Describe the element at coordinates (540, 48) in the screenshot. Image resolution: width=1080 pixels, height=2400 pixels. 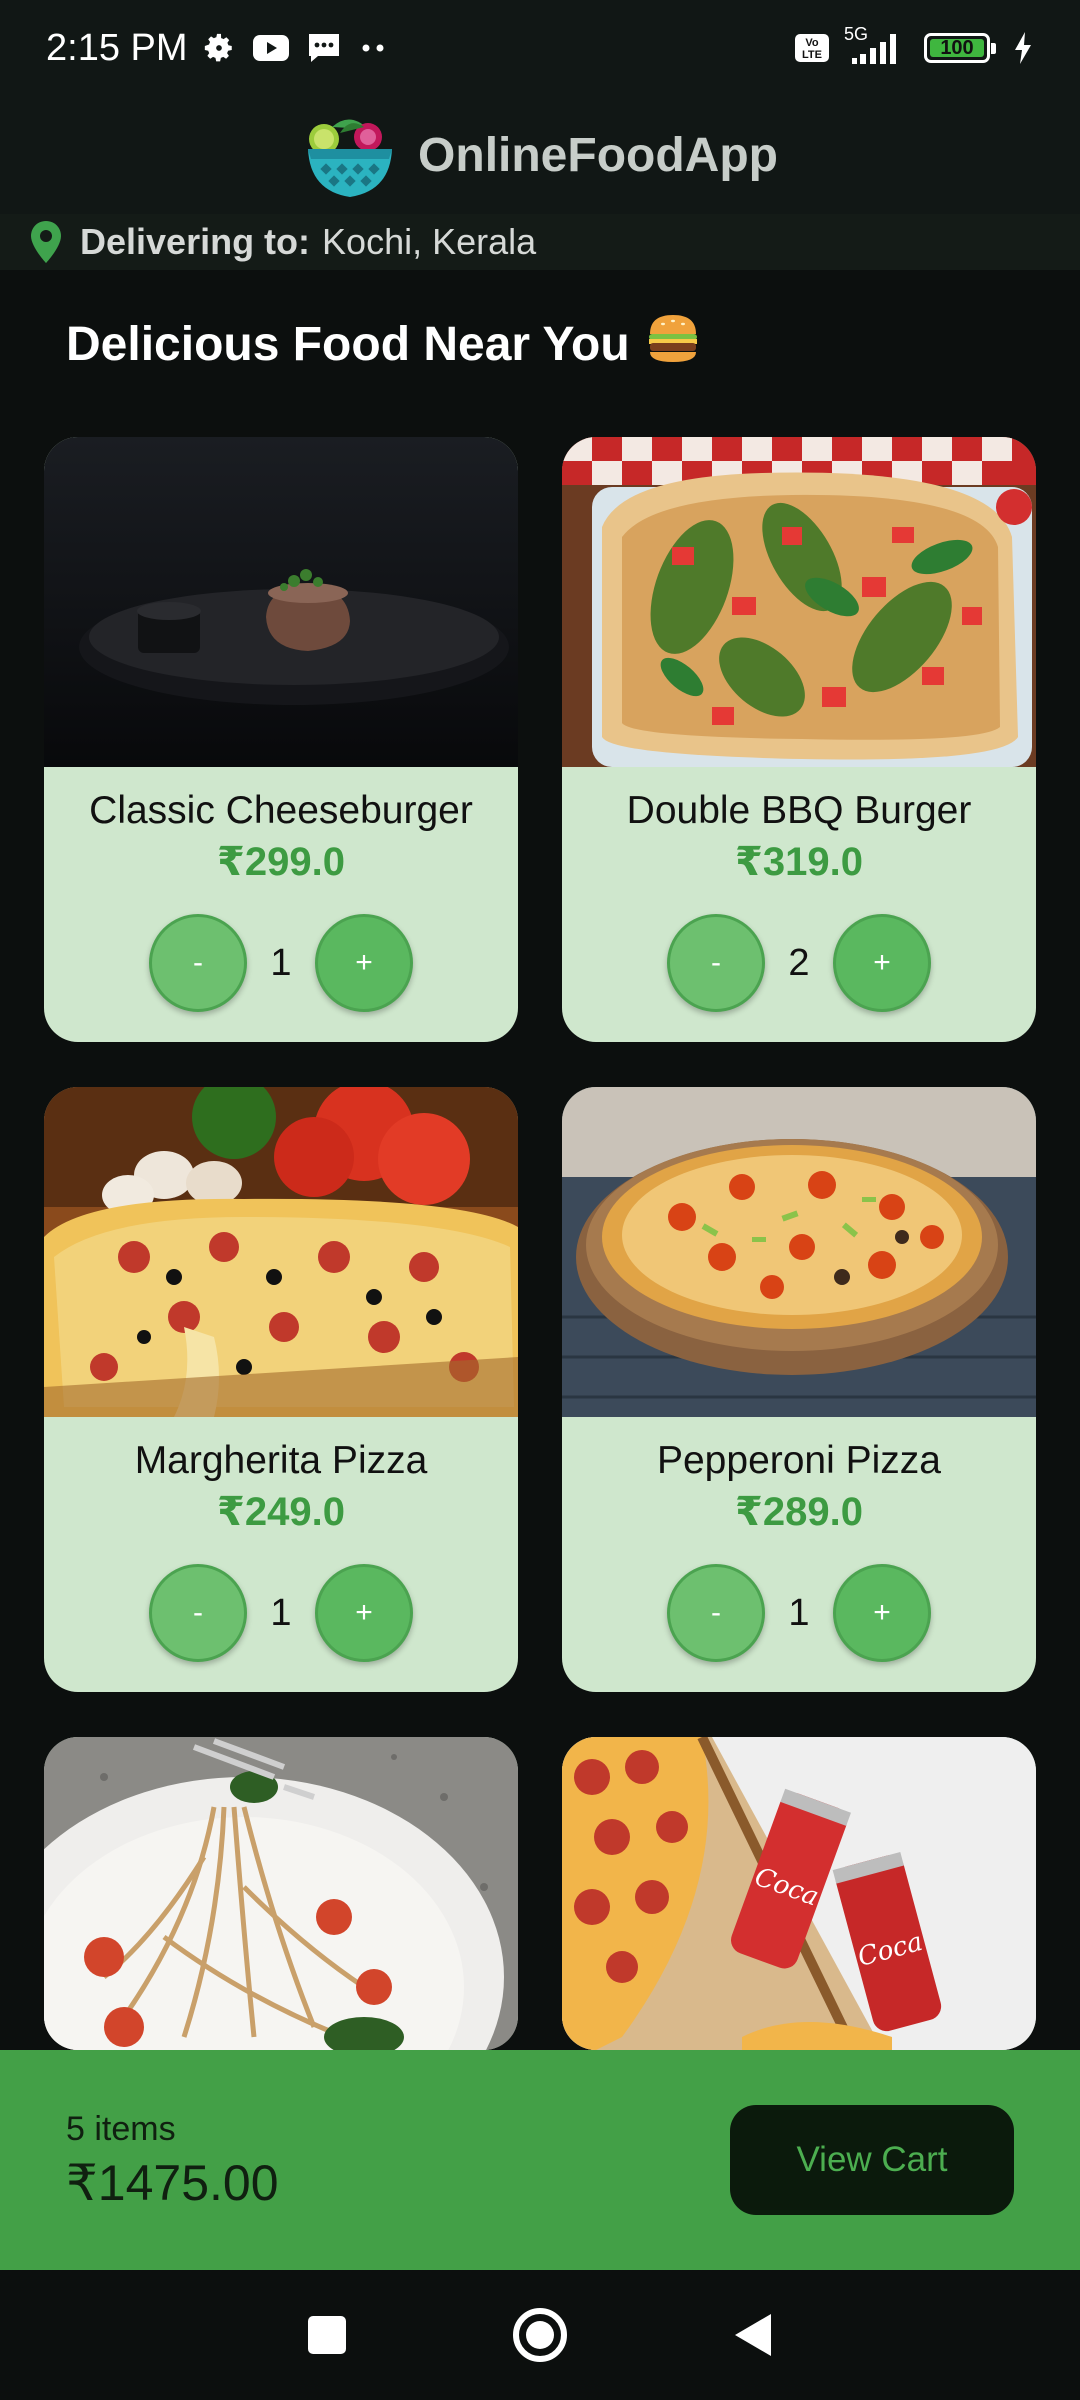
I see `status-bar: 2:15 PM Vo LTE 5G 100` at that location.